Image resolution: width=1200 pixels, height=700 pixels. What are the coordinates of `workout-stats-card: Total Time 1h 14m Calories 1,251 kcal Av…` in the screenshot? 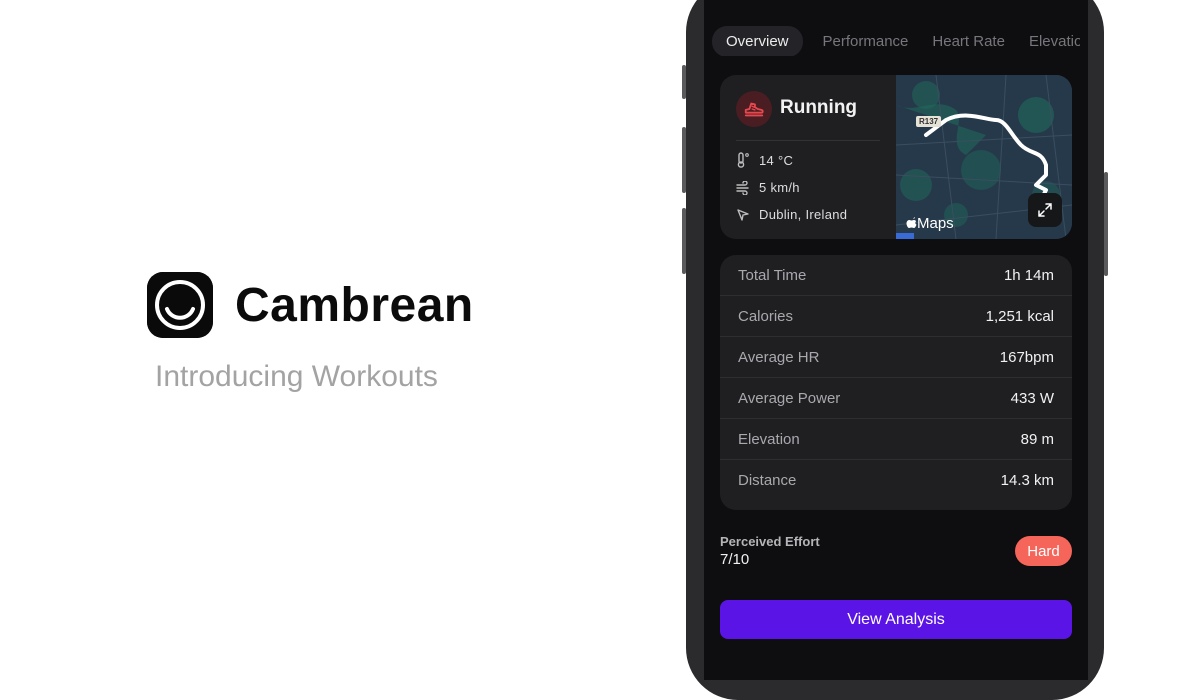 It's located at (896, 382).